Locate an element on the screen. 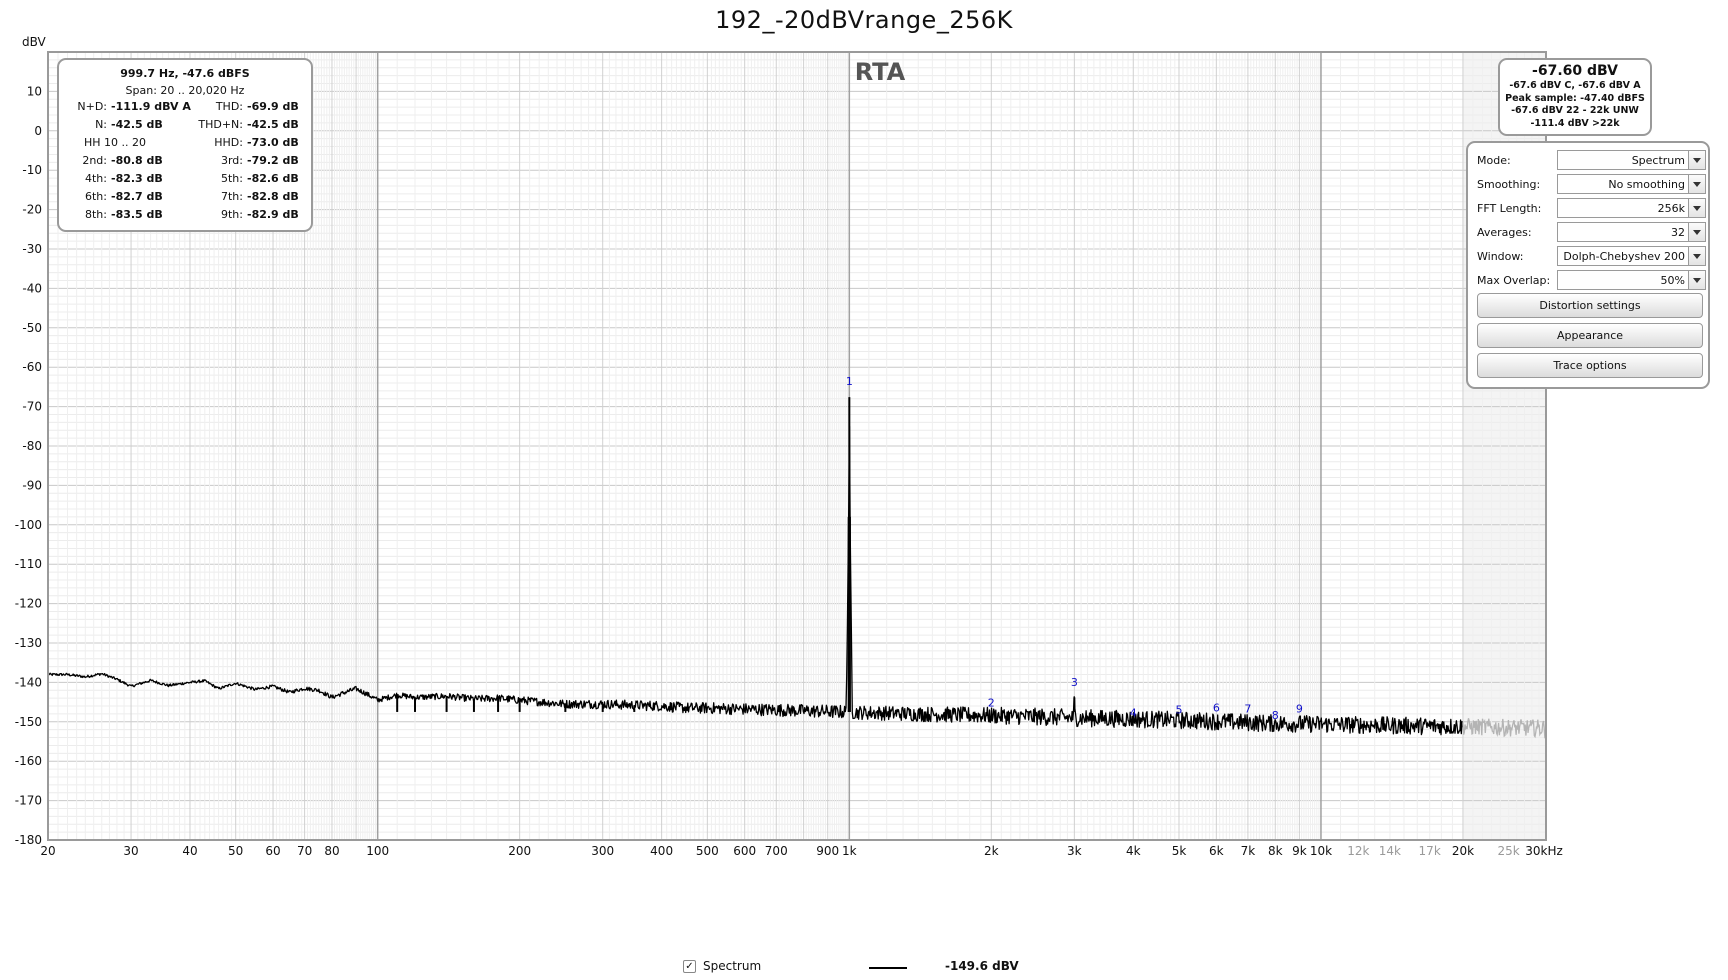  stat-label: N: is located at coordinates (101, 124).